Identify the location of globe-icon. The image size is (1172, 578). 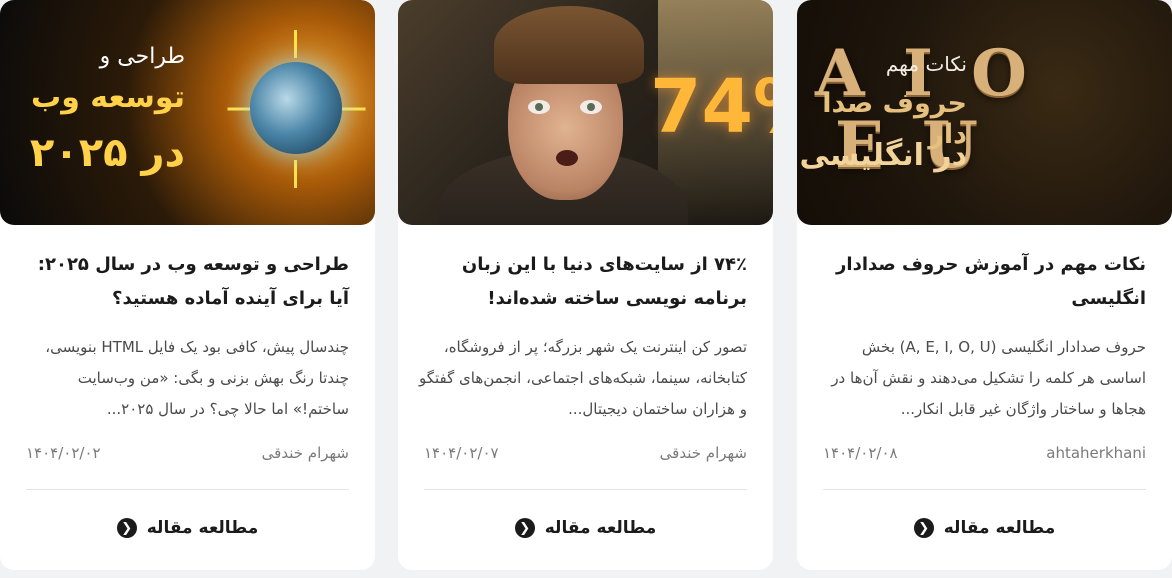
(296, 108).